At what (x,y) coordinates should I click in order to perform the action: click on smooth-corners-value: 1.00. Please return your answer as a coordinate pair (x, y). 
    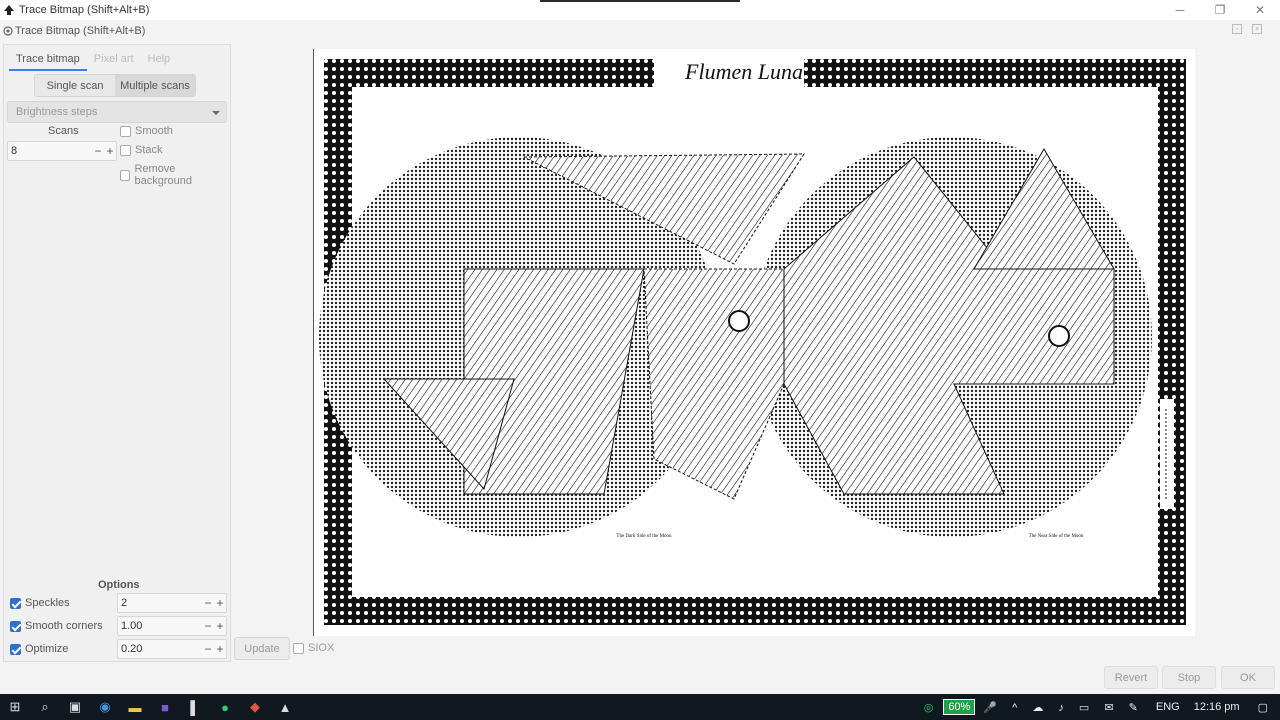
    Looking at the image, I should click on (160, 626).